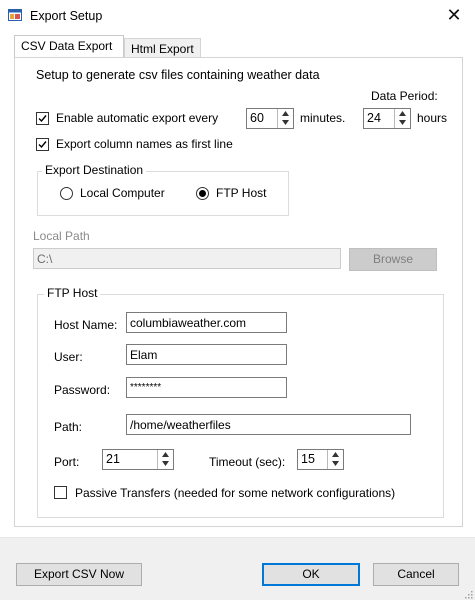  Describe the element at coordinates (82, 390) in the screenshot. I see `password-label: Password:` at that location.